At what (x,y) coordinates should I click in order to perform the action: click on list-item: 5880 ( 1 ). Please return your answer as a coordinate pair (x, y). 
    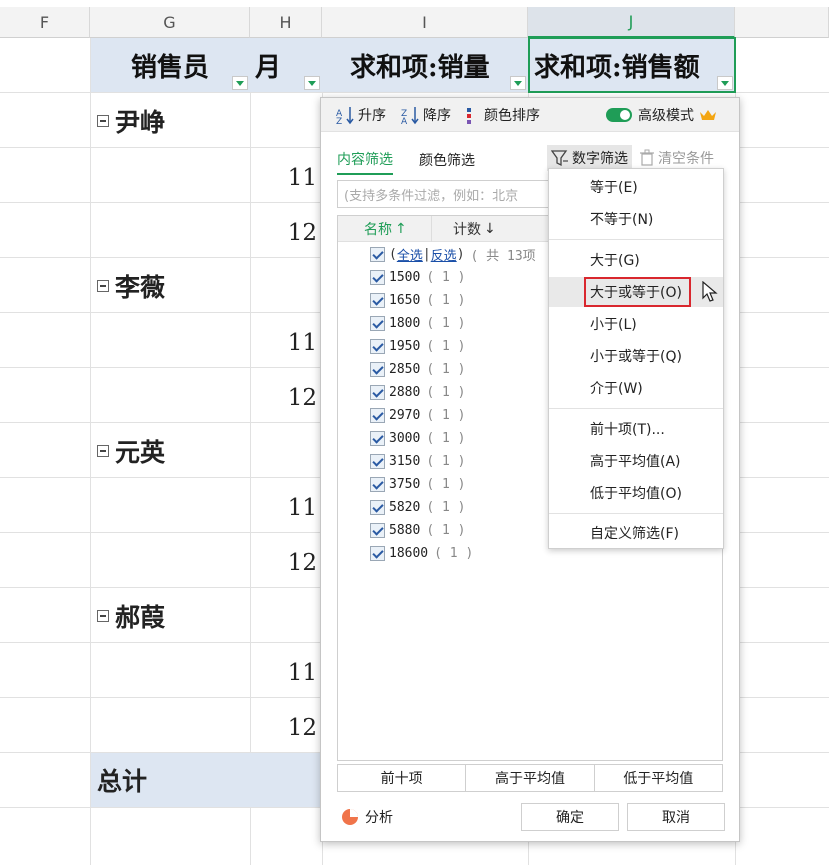
    Looking at the image, I should click on (417, 530).